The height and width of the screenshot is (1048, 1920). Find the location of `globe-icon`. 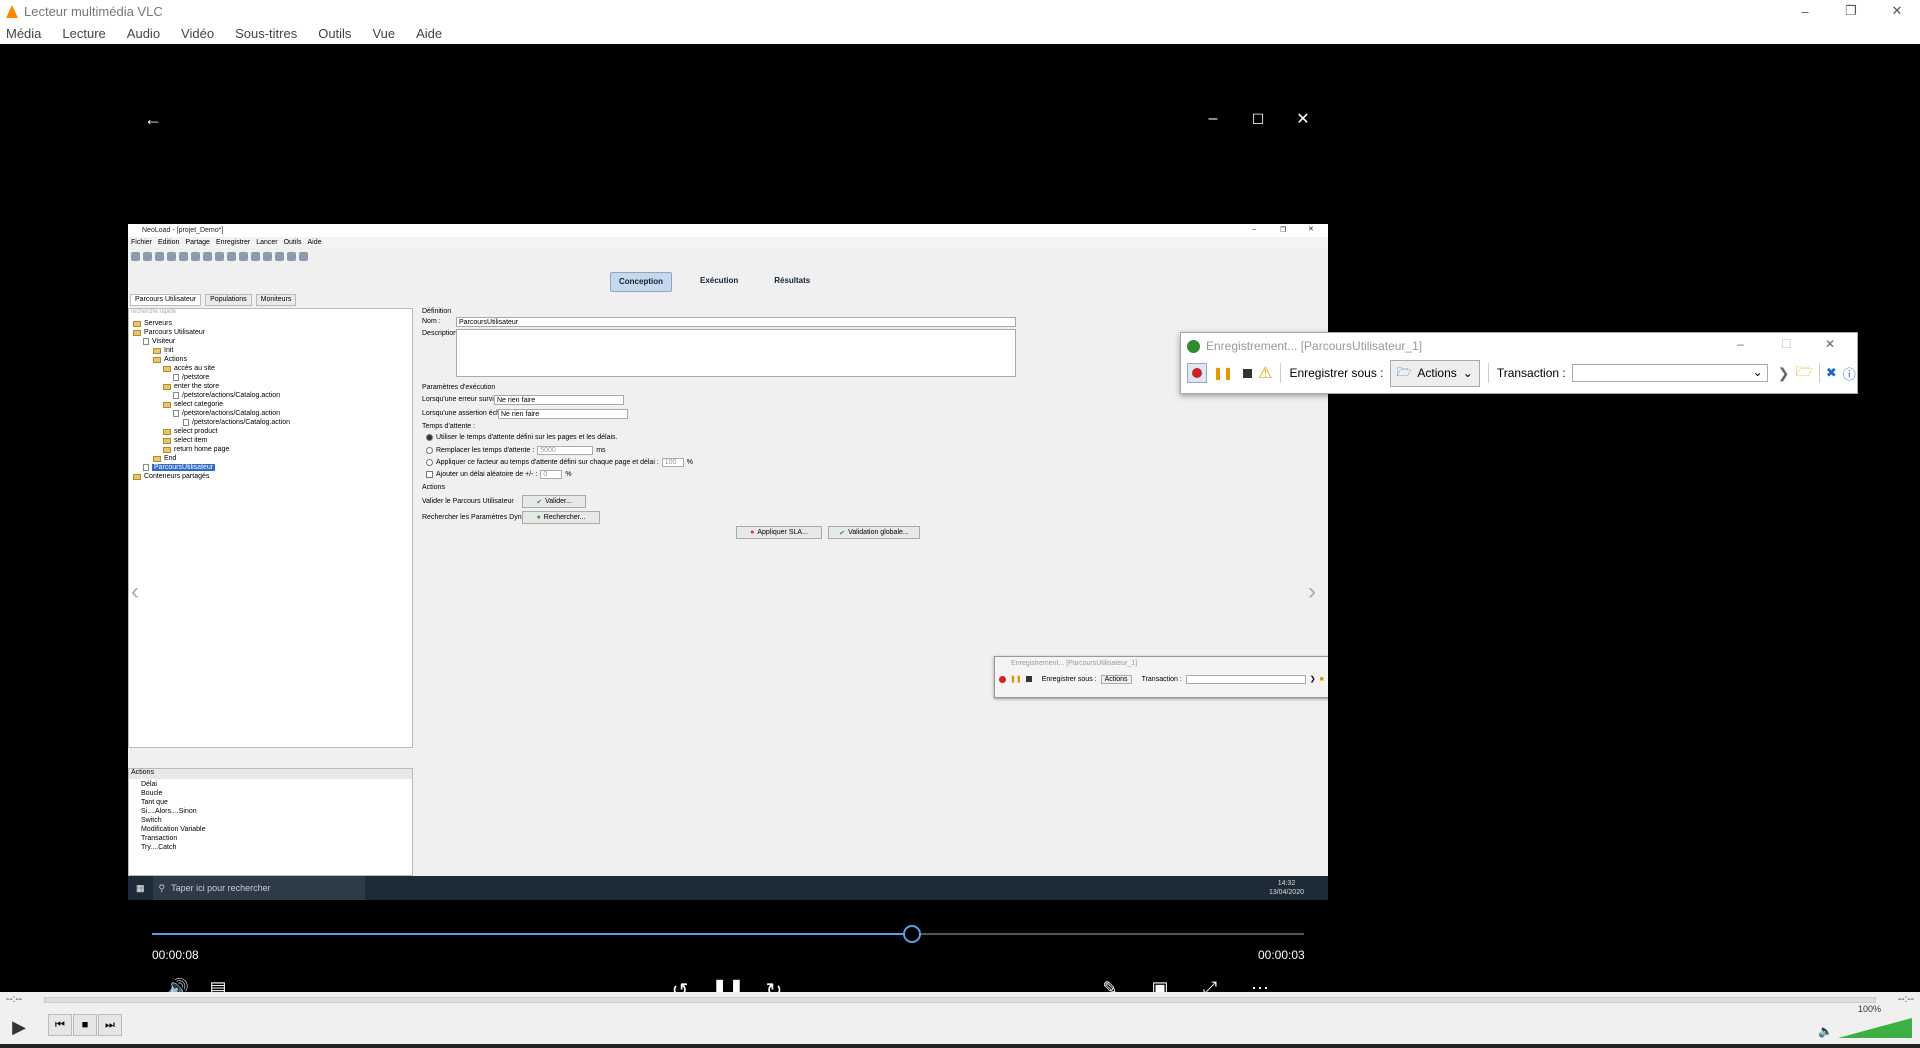

globe-icon is located at coordinates (231, 256).